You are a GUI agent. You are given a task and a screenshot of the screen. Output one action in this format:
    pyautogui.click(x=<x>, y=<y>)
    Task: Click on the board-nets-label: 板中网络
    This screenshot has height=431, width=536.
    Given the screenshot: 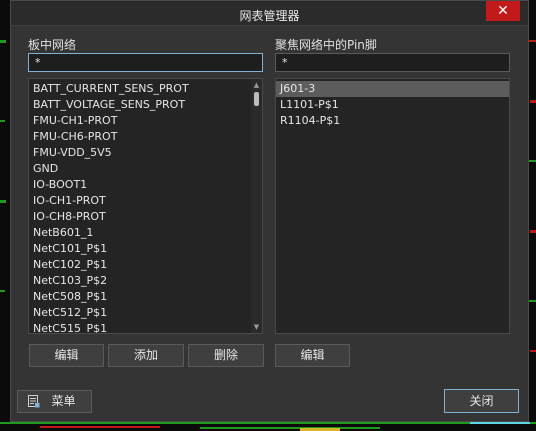 What is the action you would take?
    pyautogui.click(x=52, y=45)
    